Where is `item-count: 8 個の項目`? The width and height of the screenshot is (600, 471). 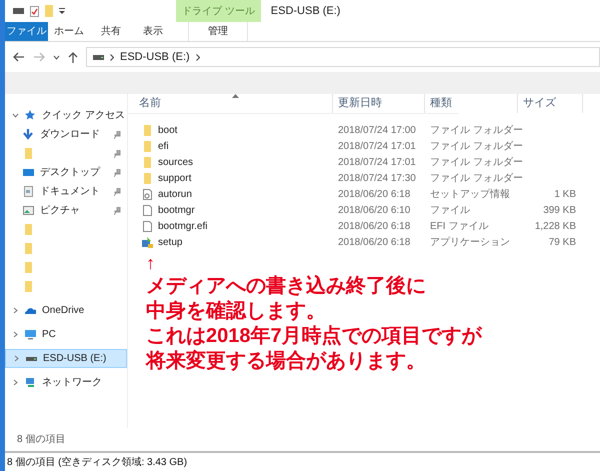
item-count: 8 個の項目 is located at coordinates (41, 440).